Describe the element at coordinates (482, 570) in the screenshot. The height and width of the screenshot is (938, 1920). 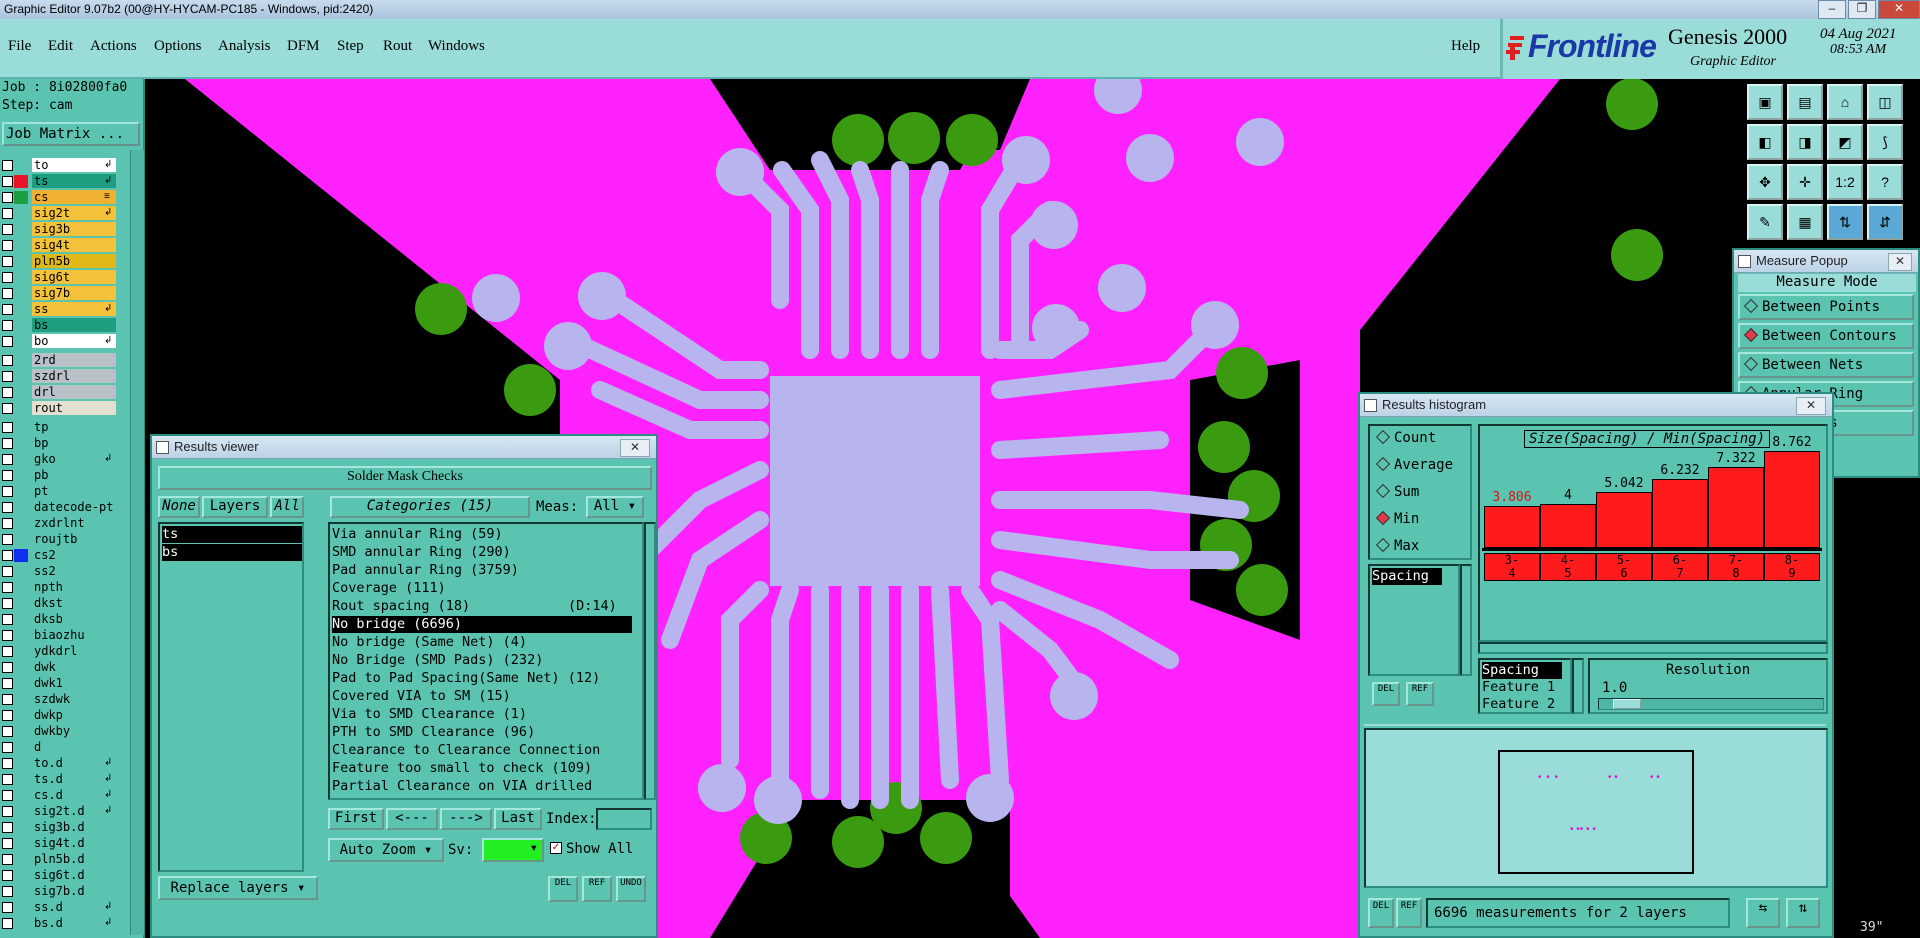
I see `category-item: Pad annular Ring (3759)` at that location.